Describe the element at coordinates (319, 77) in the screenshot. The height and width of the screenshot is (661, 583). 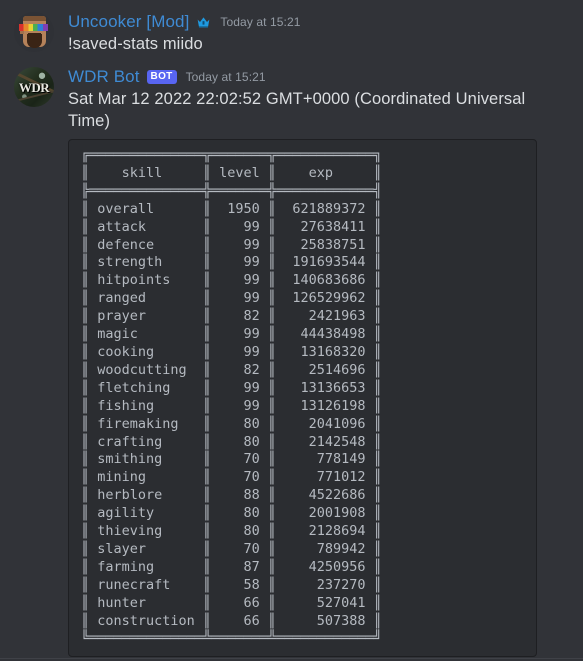
I see `message-header: WDR Bot BOT Today at 15:21` at that location.